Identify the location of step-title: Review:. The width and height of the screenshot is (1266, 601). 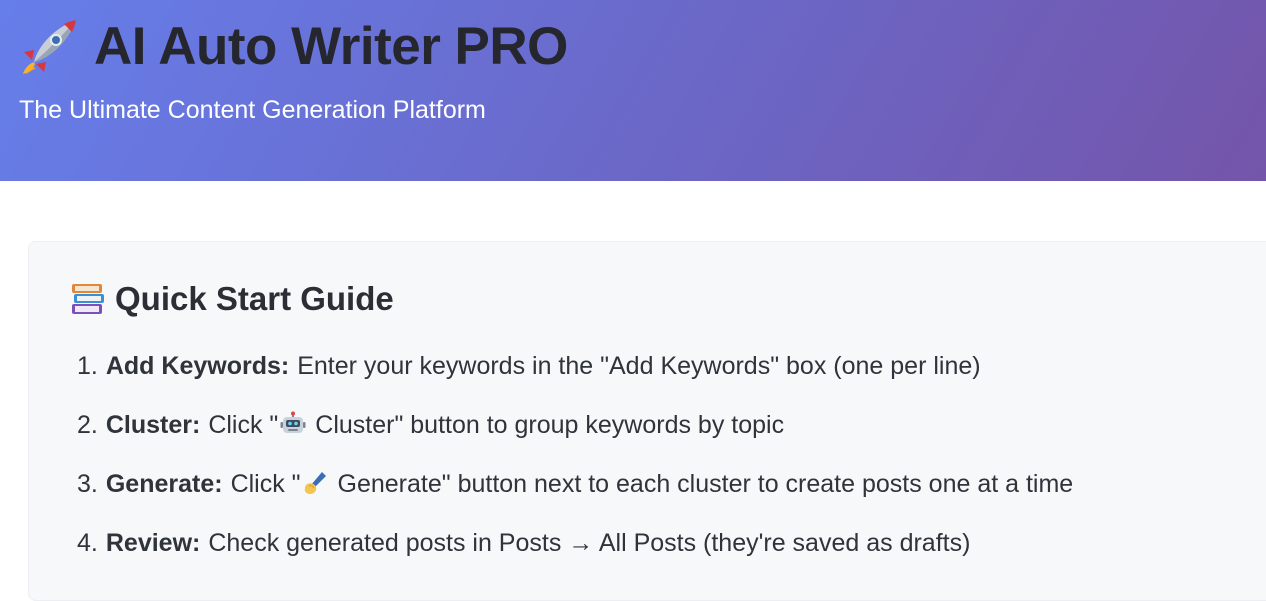
(153, 543).